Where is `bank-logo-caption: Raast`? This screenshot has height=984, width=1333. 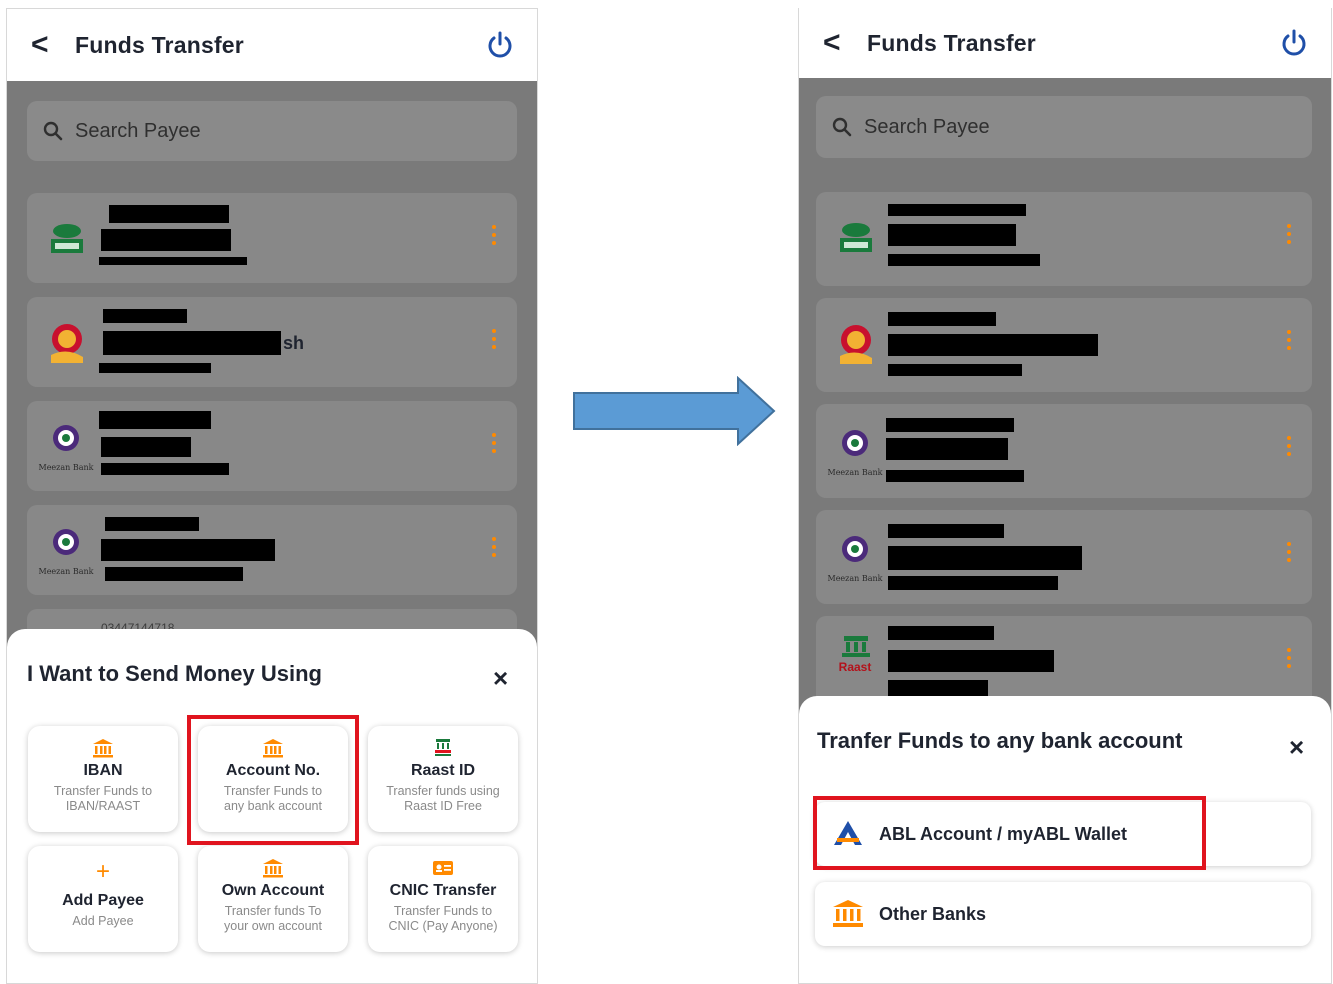
bank-logo-caption: Raast is located at coordinates (855, 667).